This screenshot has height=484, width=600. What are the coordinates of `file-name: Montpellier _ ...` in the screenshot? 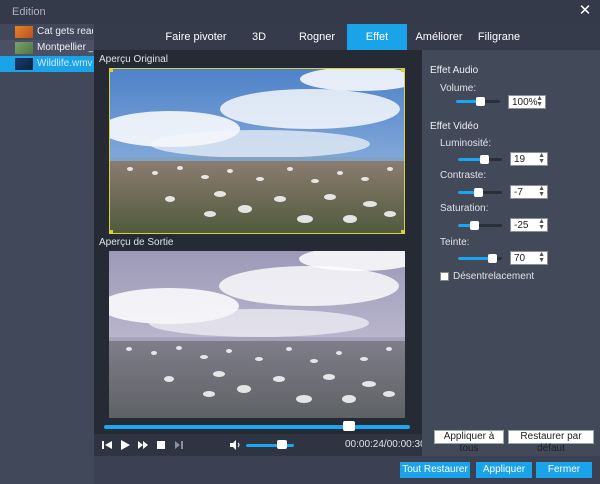 It's located at (65, 47).